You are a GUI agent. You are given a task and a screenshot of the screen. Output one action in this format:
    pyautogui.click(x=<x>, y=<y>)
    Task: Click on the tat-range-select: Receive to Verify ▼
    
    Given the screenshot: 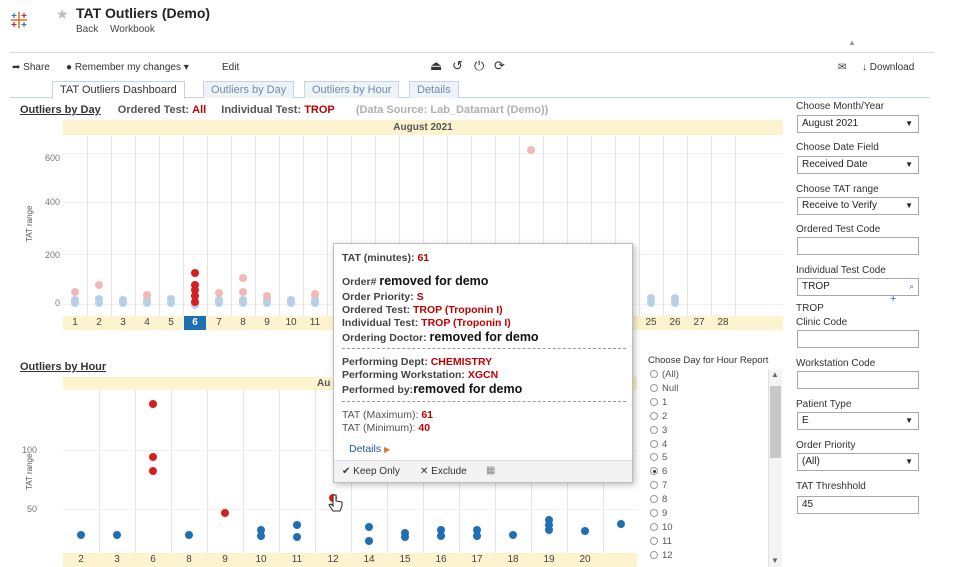 What is the action you would take?
    pyautogui.click(x=858, y=206)
    